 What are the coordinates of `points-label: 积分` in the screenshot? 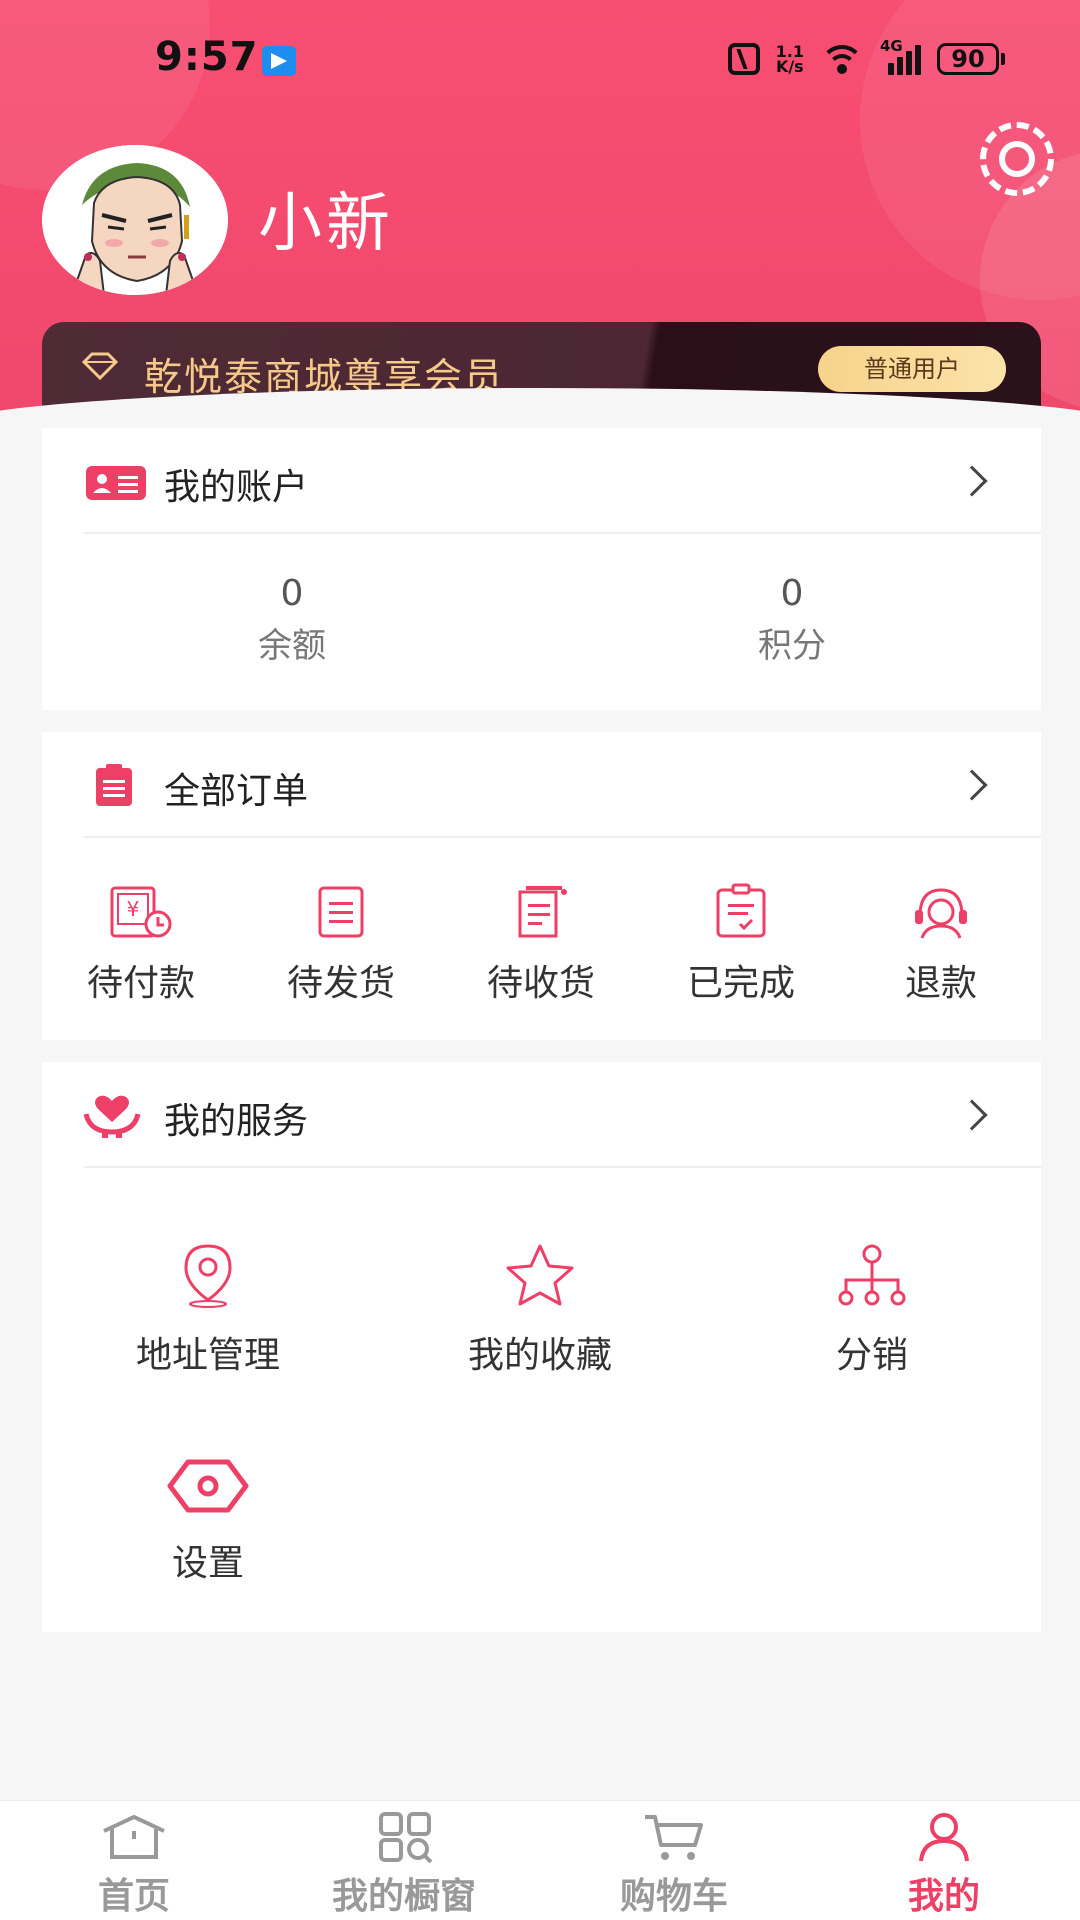 It's located at (792, 646).